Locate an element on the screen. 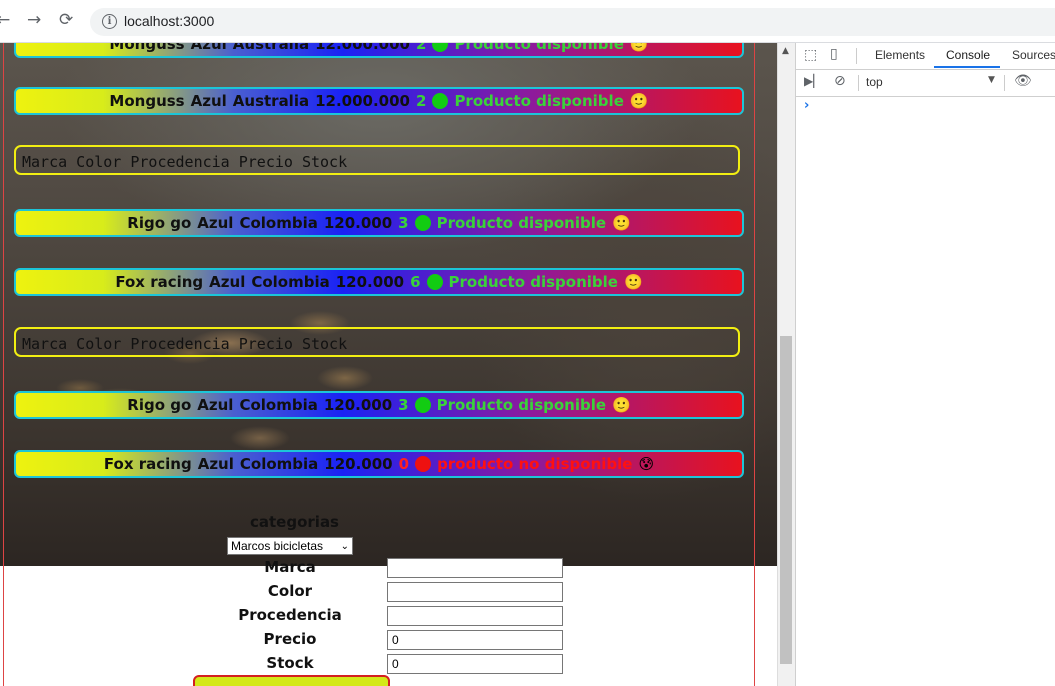 The image size is (1055, 686). color-label: Color is located at coordinates (290, 591).